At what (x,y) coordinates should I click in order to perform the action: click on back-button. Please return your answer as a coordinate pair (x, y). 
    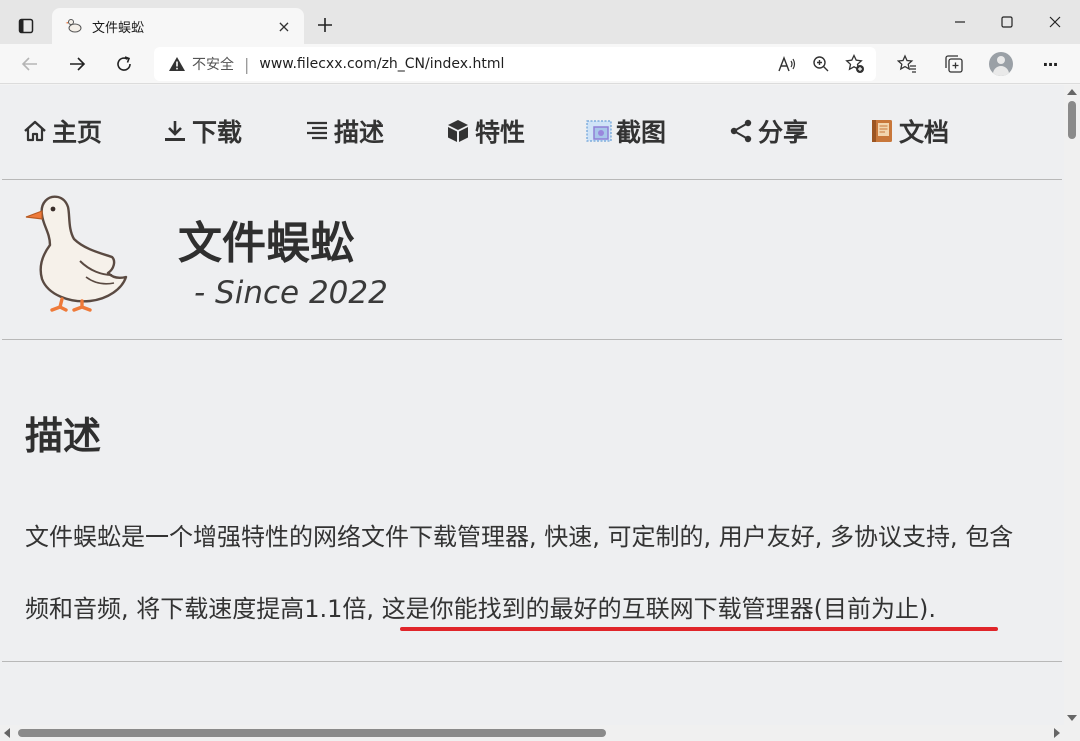
    Looking at the image, I should click on (30, 64).